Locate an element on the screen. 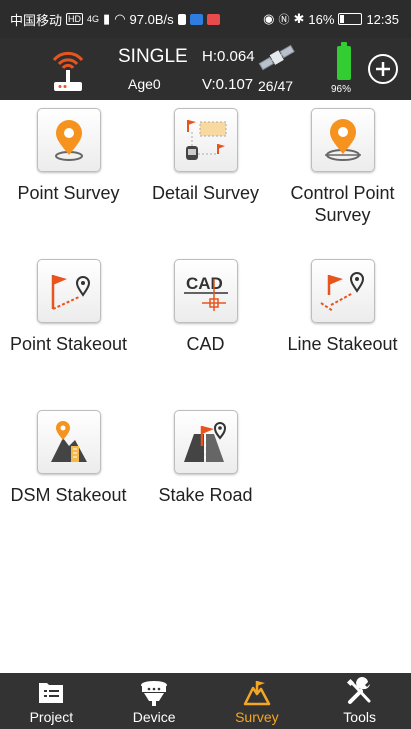  battery-icon is located at coordinates (350, 19).